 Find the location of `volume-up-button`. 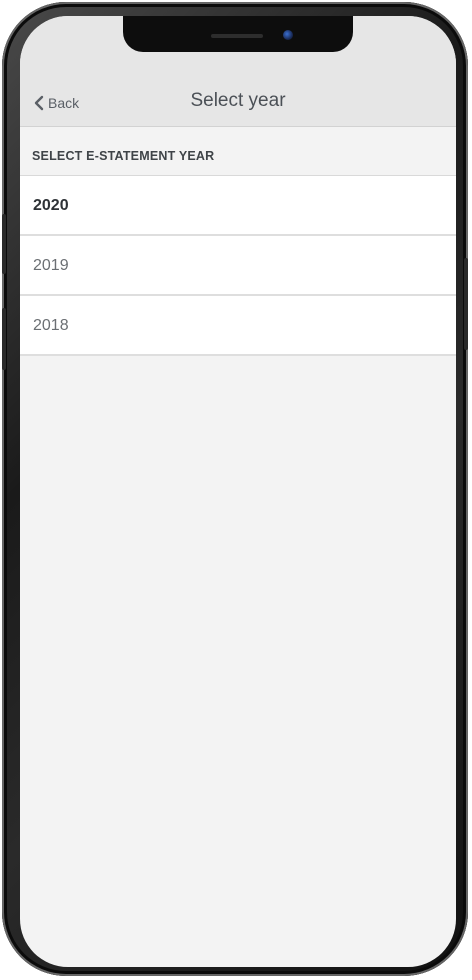

volume-up-button is located at coordinates (4, 244).